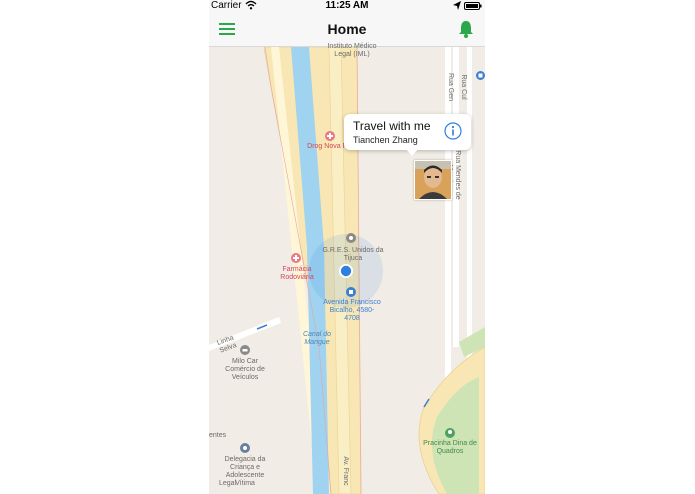 The width and height of the screenshot is (695, 494). I want to click on callout-tail, so click(412, 152).